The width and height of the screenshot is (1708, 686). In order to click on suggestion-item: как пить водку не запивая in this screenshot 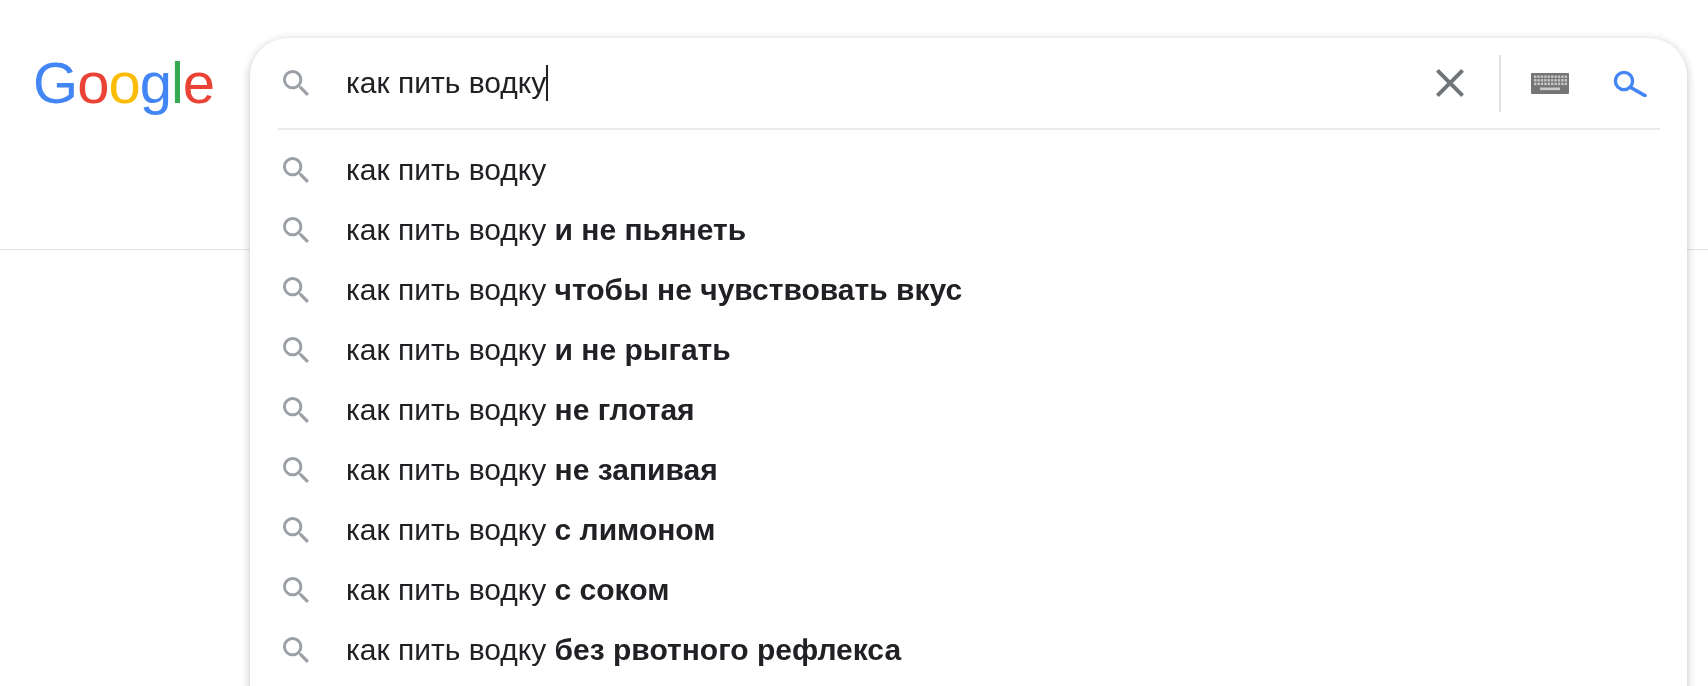, I will do `click(500, 470)`.